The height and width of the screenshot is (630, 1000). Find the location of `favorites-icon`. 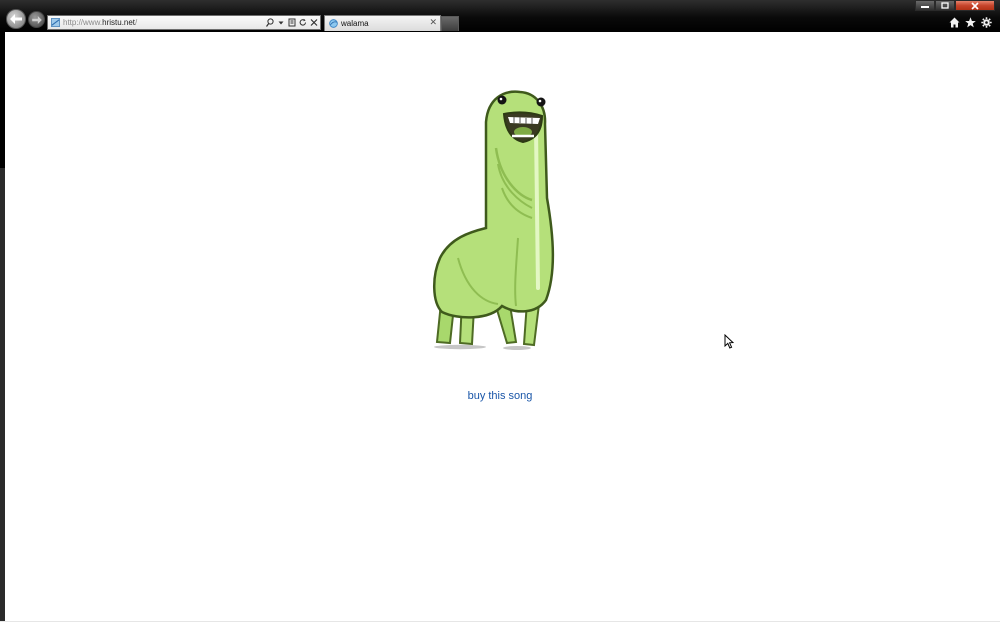

favorites-icon is located at coordinates (970, 22).